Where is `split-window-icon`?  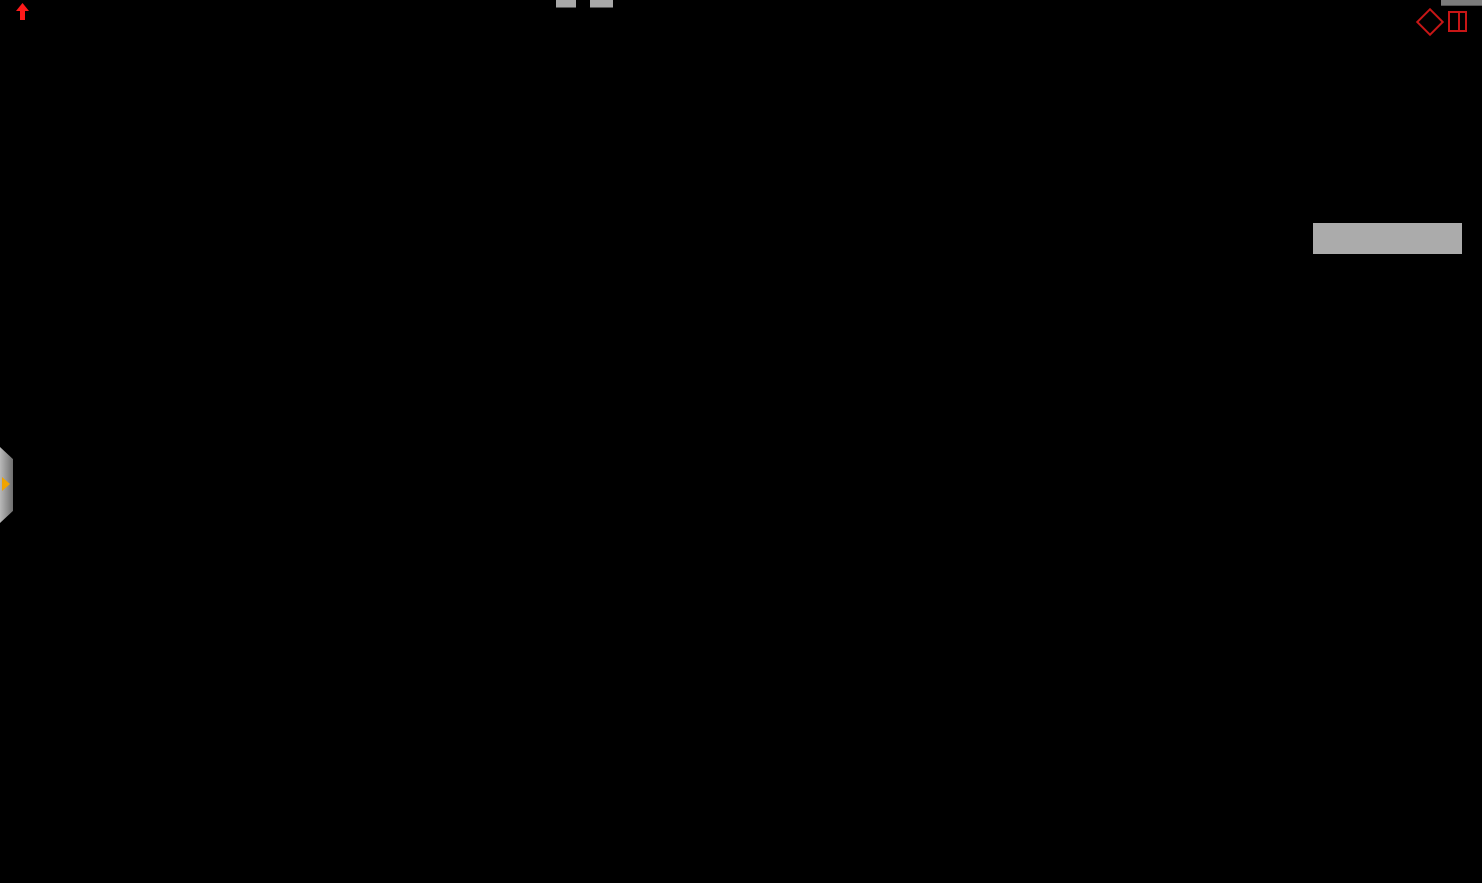
split-window-icon is located at coordinates (1457, 21).